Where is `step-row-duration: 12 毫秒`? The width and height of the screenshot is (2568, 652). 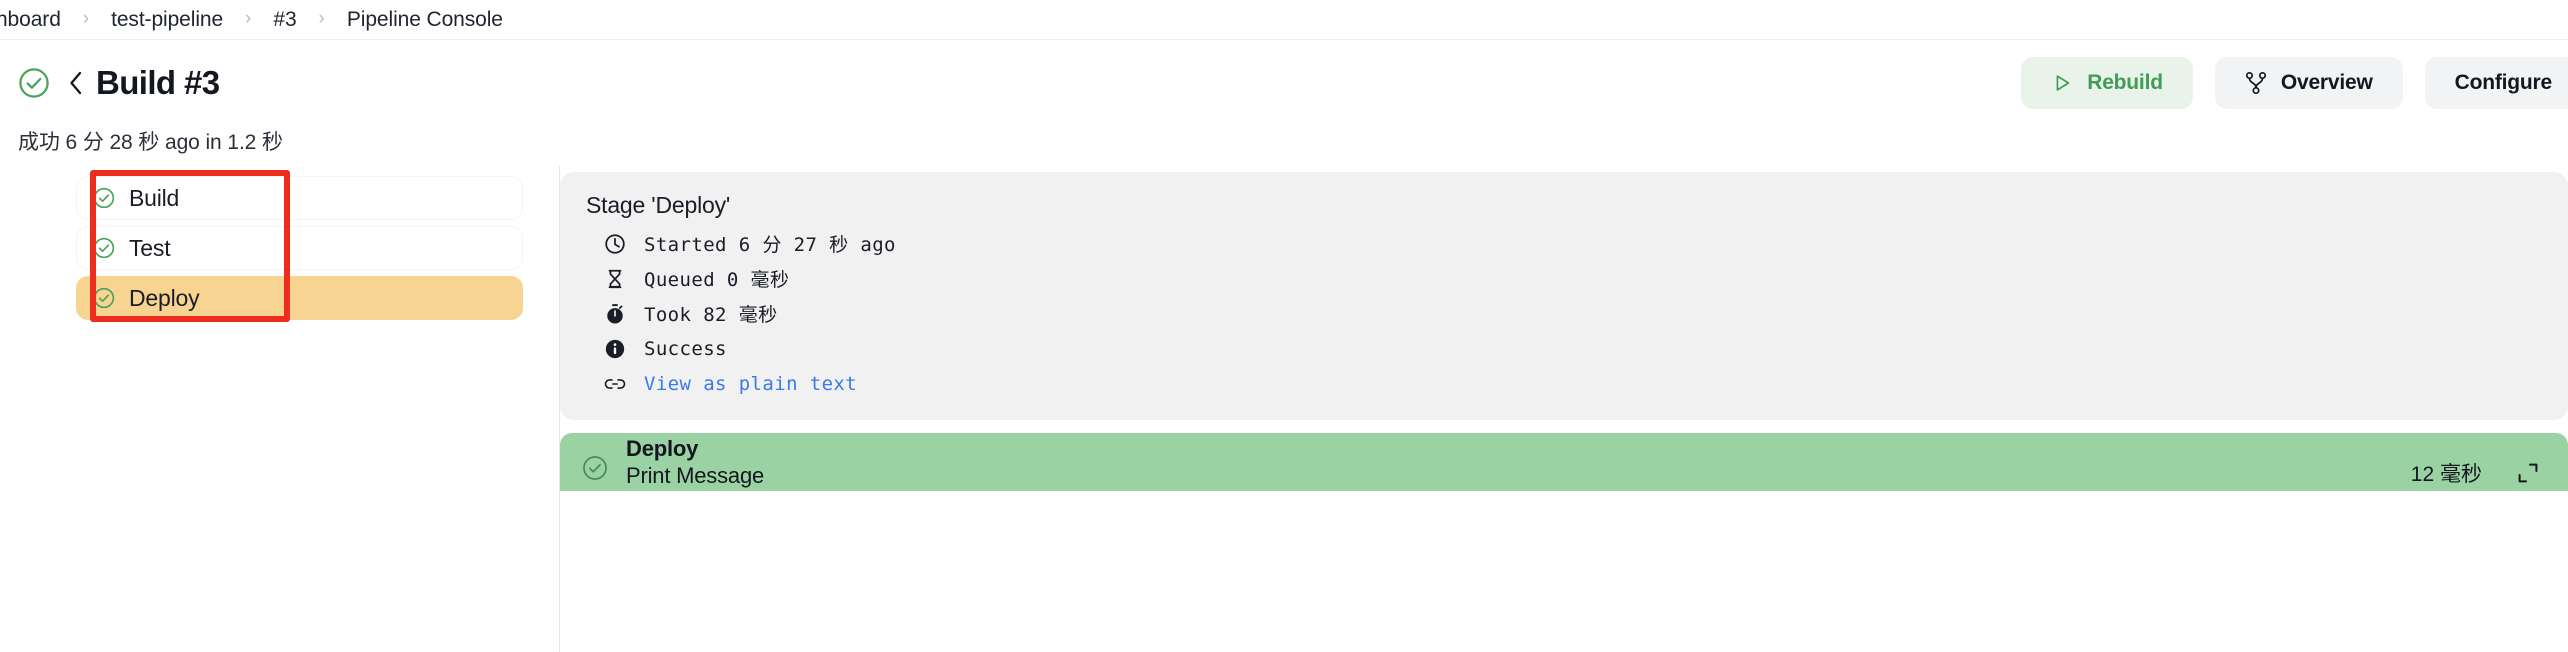
step-row-duration: 12 毫秒 is located at coordinates (2446, 474).